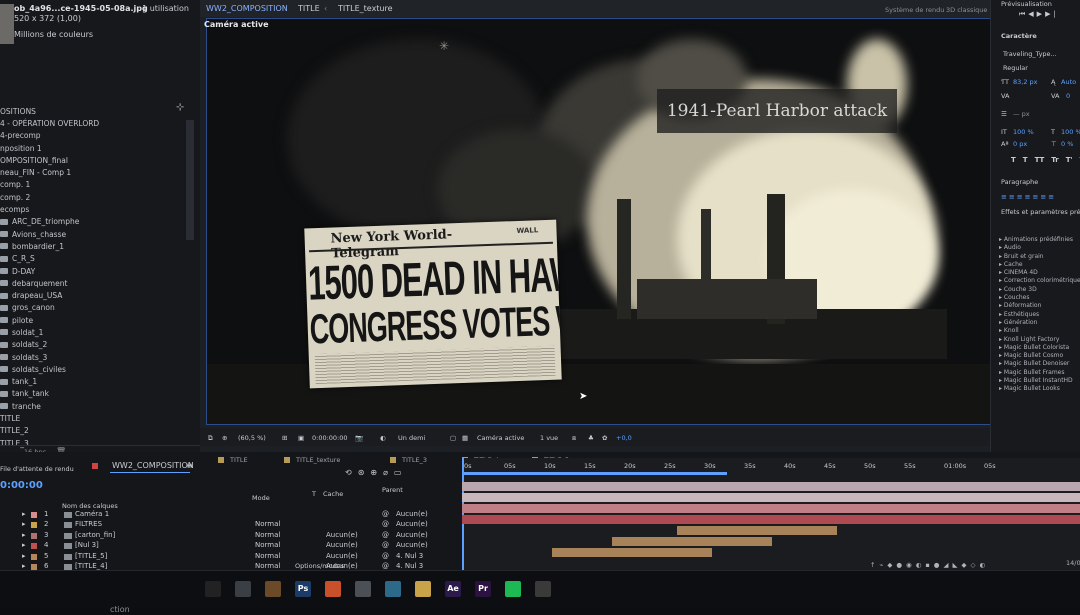  I want to click on layer-name: FILTRES, so click(88, 524).